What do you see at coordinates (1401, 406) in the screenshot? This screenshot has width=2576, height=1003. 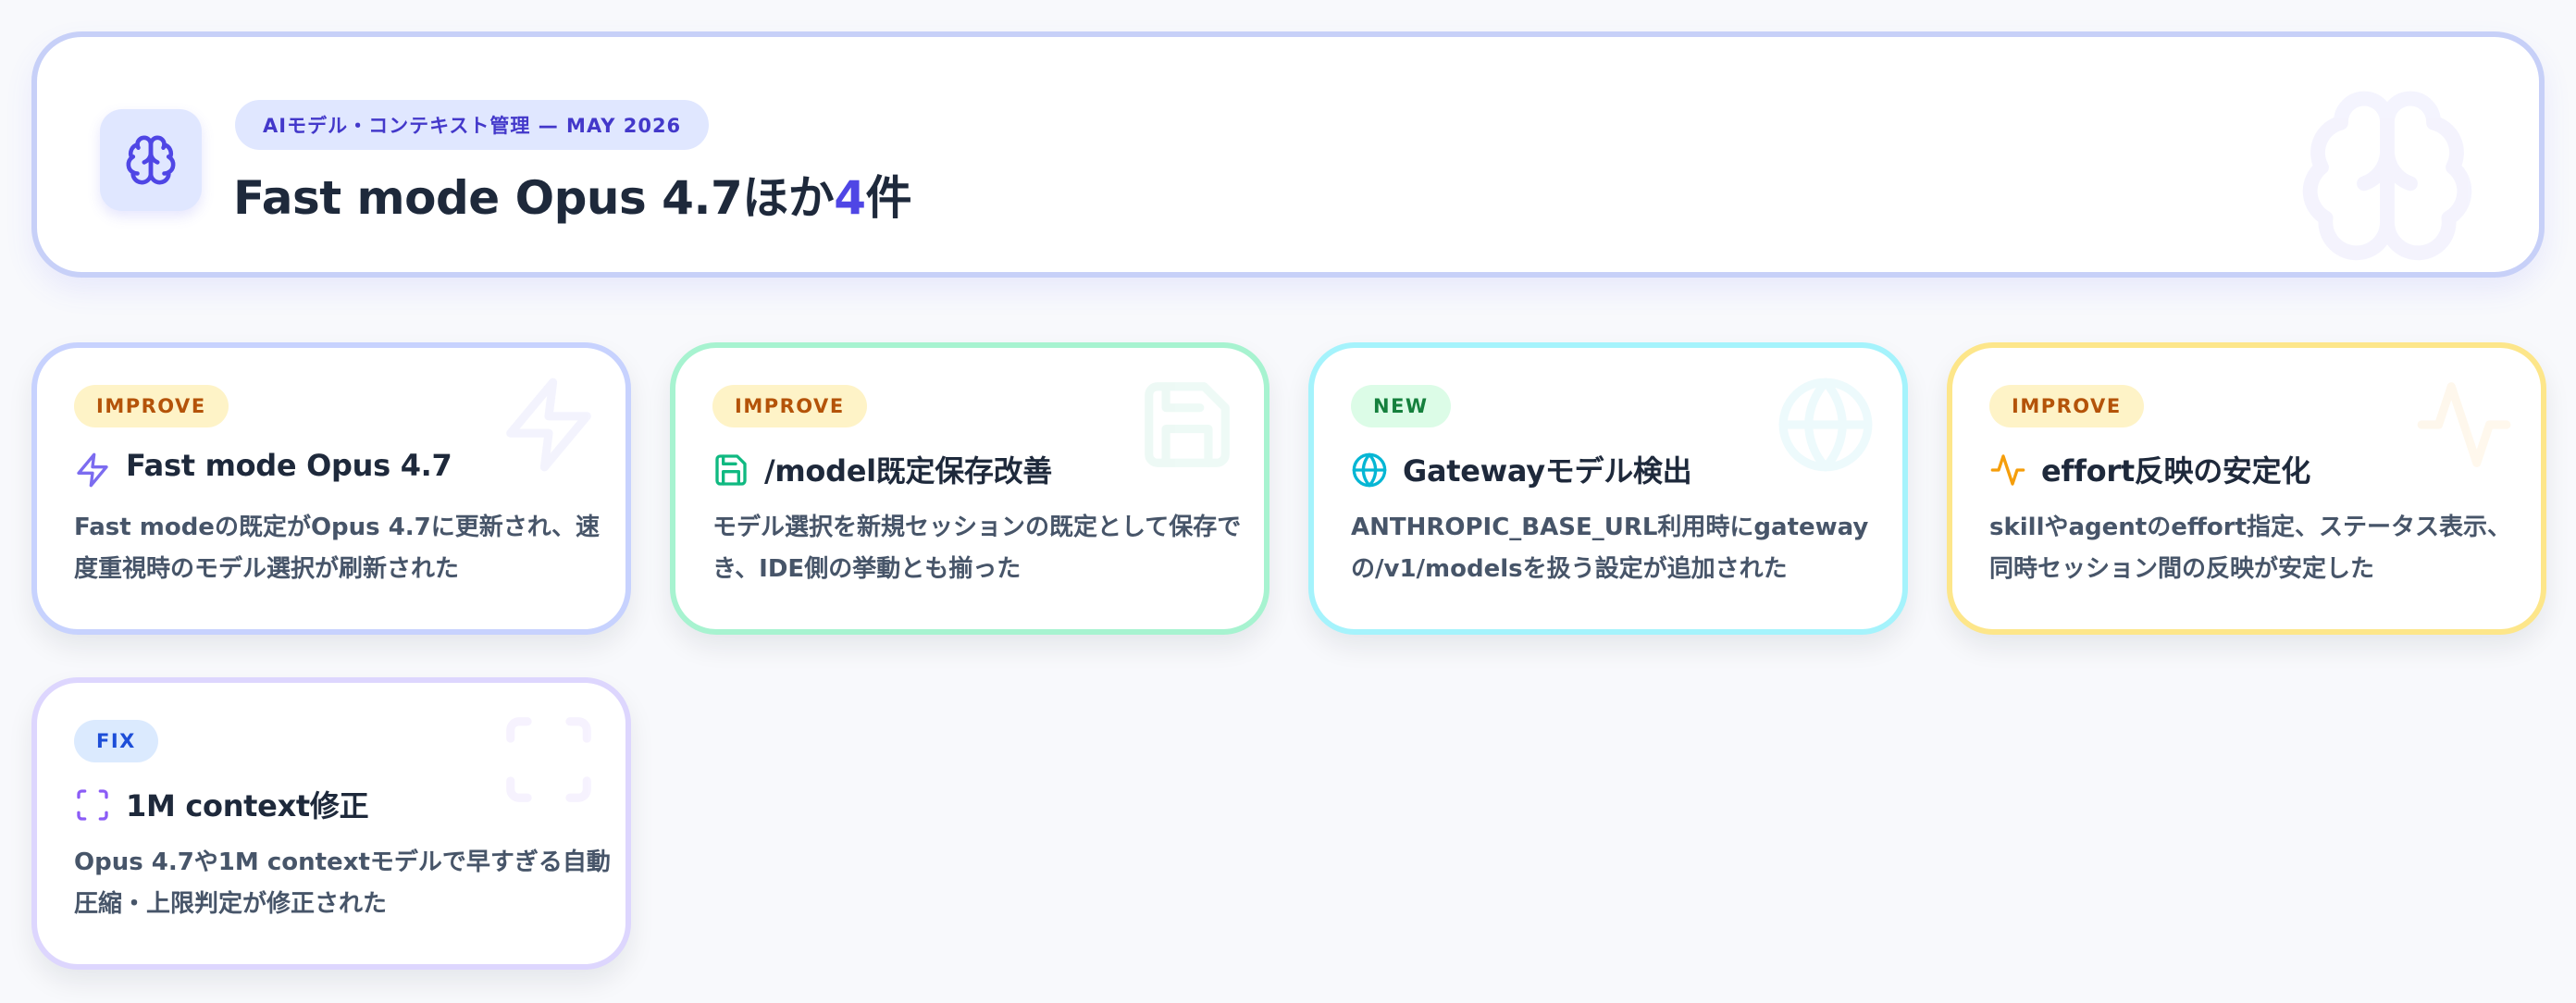 I see `new-tag: NEW` at bounding box center [1401, 406].